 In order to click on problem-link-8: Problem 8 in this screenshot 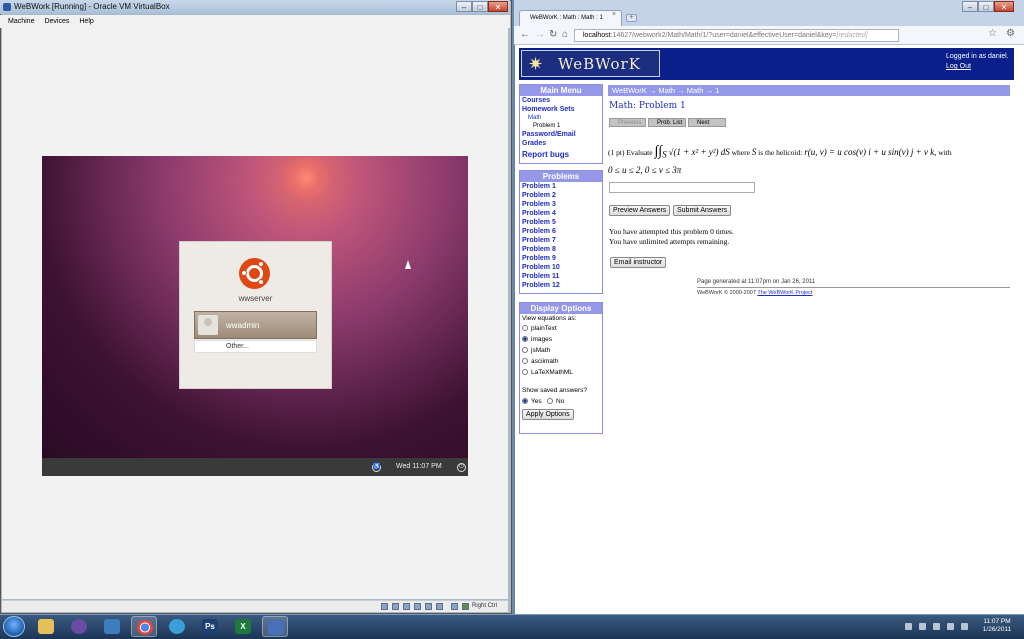, I will do `click(539, 249)`.